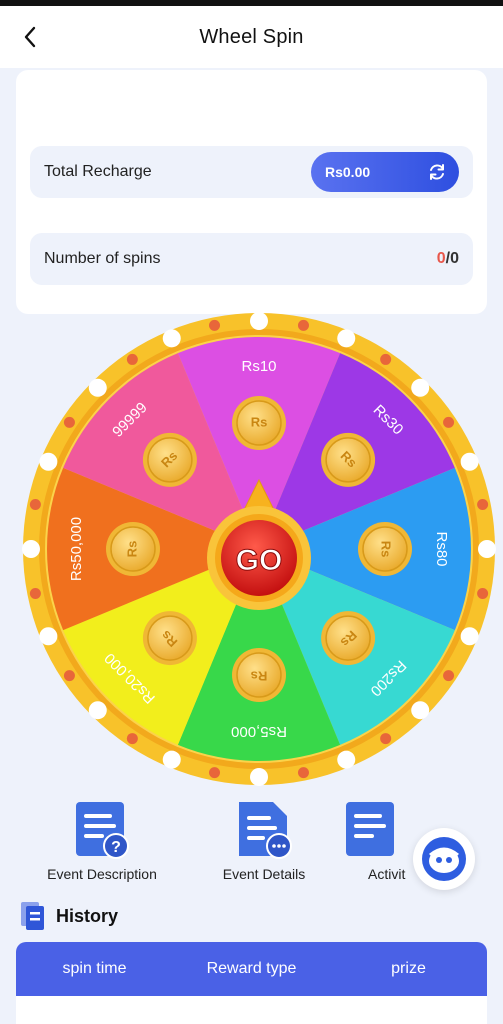  What do you see at coordinates (76, 549) in the screenshot?
I see `wheel-segment-label: Rs50,000` at bounding box center [76, 549].